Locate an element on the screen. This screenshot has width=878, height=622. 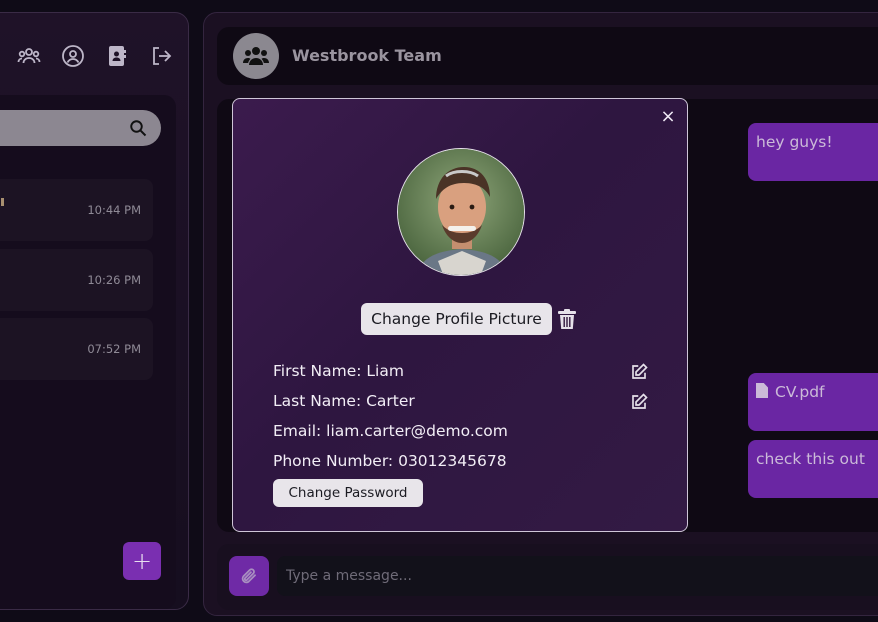
unread-dot is located at coordinates (2, 202).